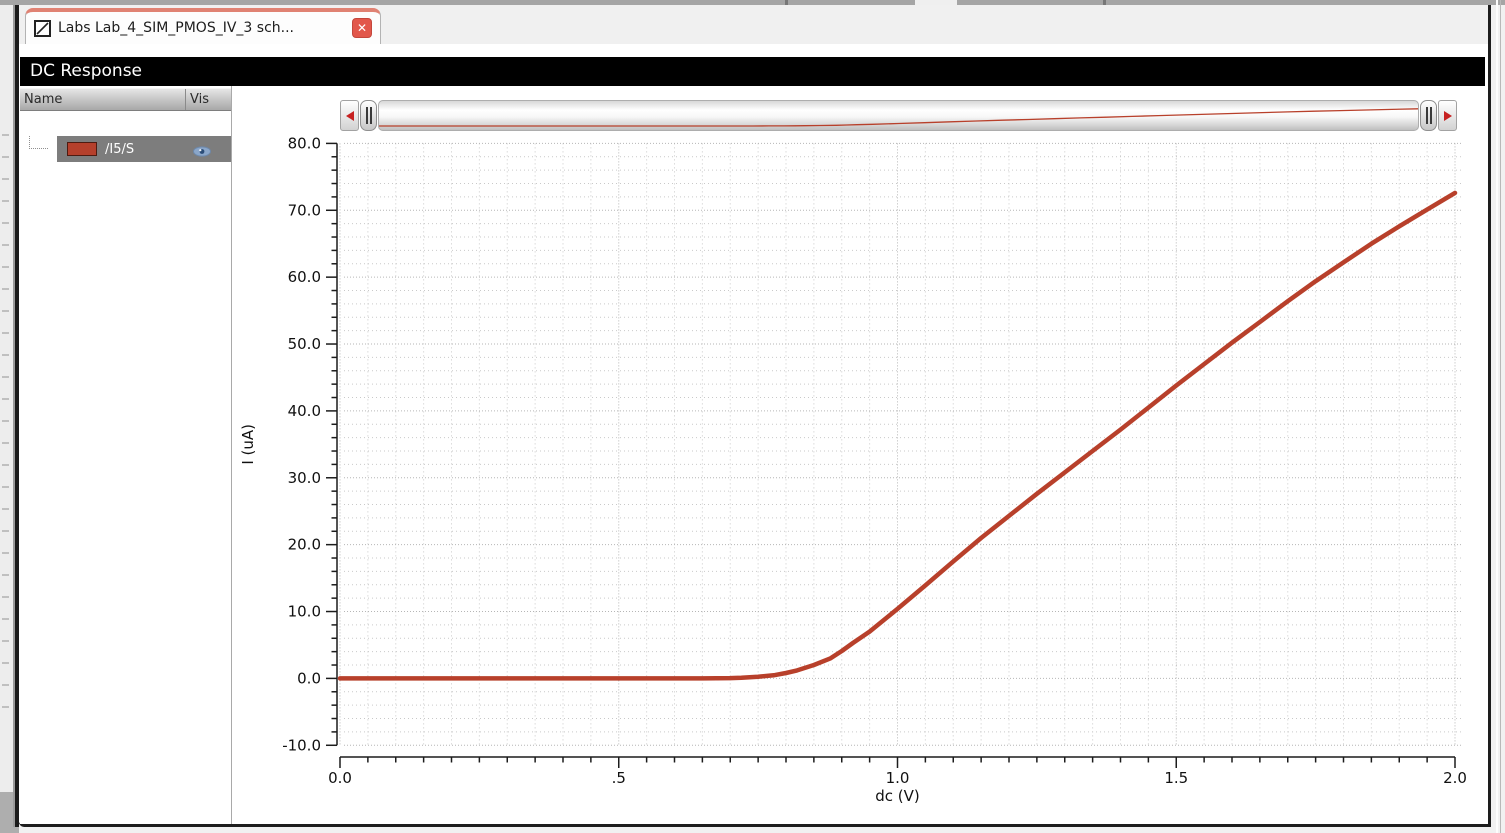  I want to click on y-tick-label: 50.0, so click(304, 344).